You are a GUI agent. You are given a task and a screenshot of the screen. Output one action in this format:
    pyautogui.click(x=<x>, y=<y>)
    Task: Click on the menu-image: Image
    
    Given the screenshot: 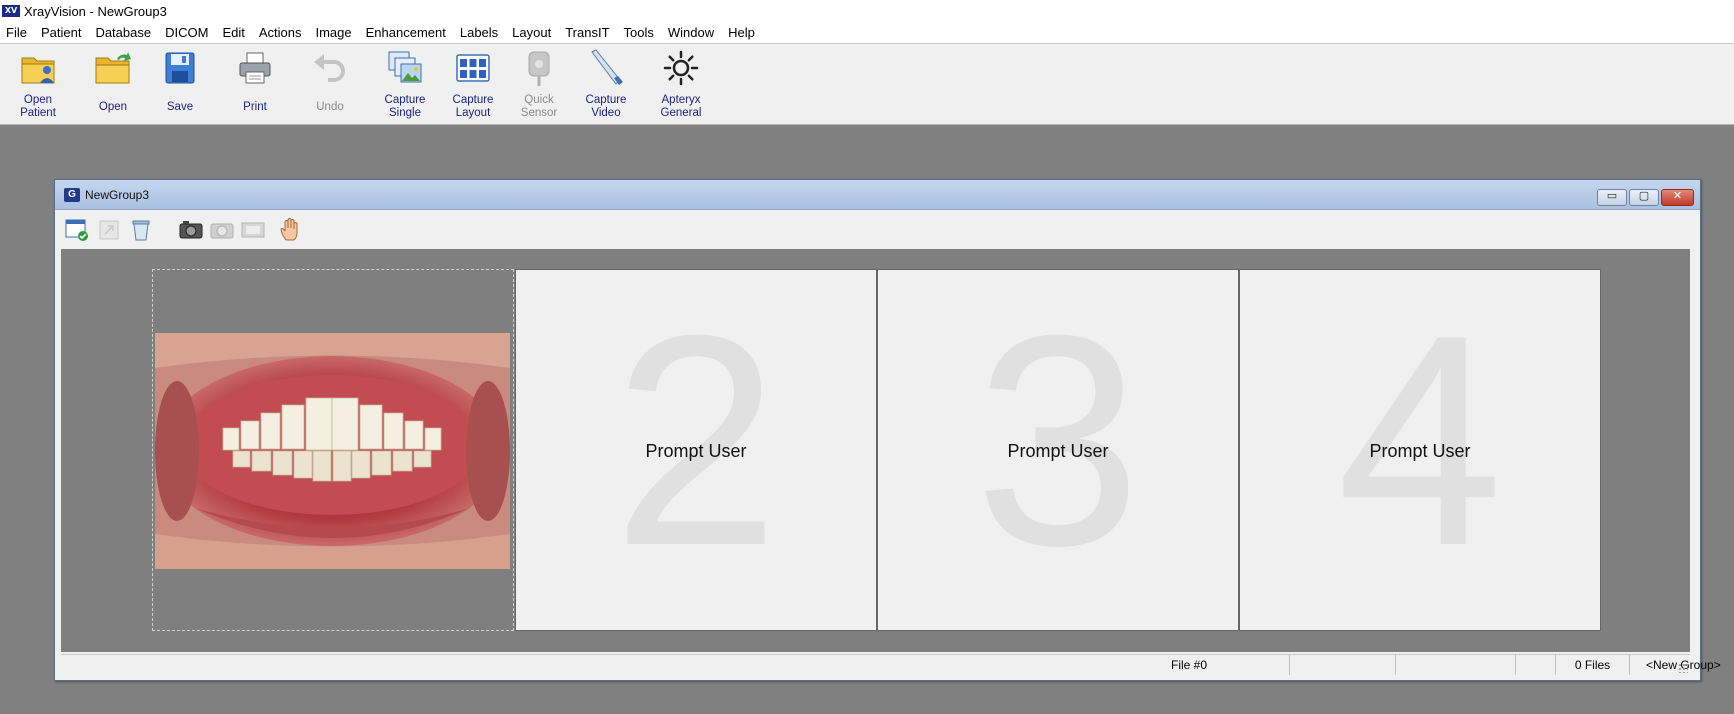 What is the action you would take?
    pyautogui.click(x=333, y=33)
    